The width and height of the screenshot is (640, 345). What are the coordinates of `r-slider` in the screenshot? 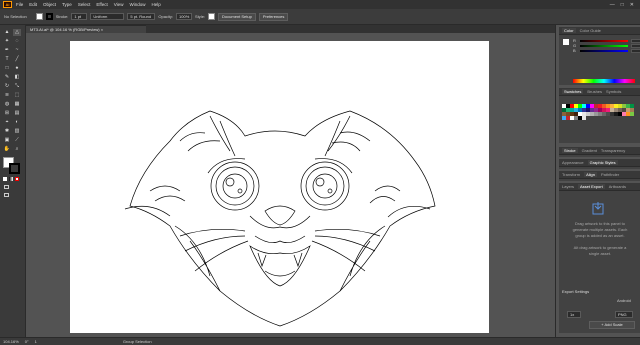 It's located at (604, 40).